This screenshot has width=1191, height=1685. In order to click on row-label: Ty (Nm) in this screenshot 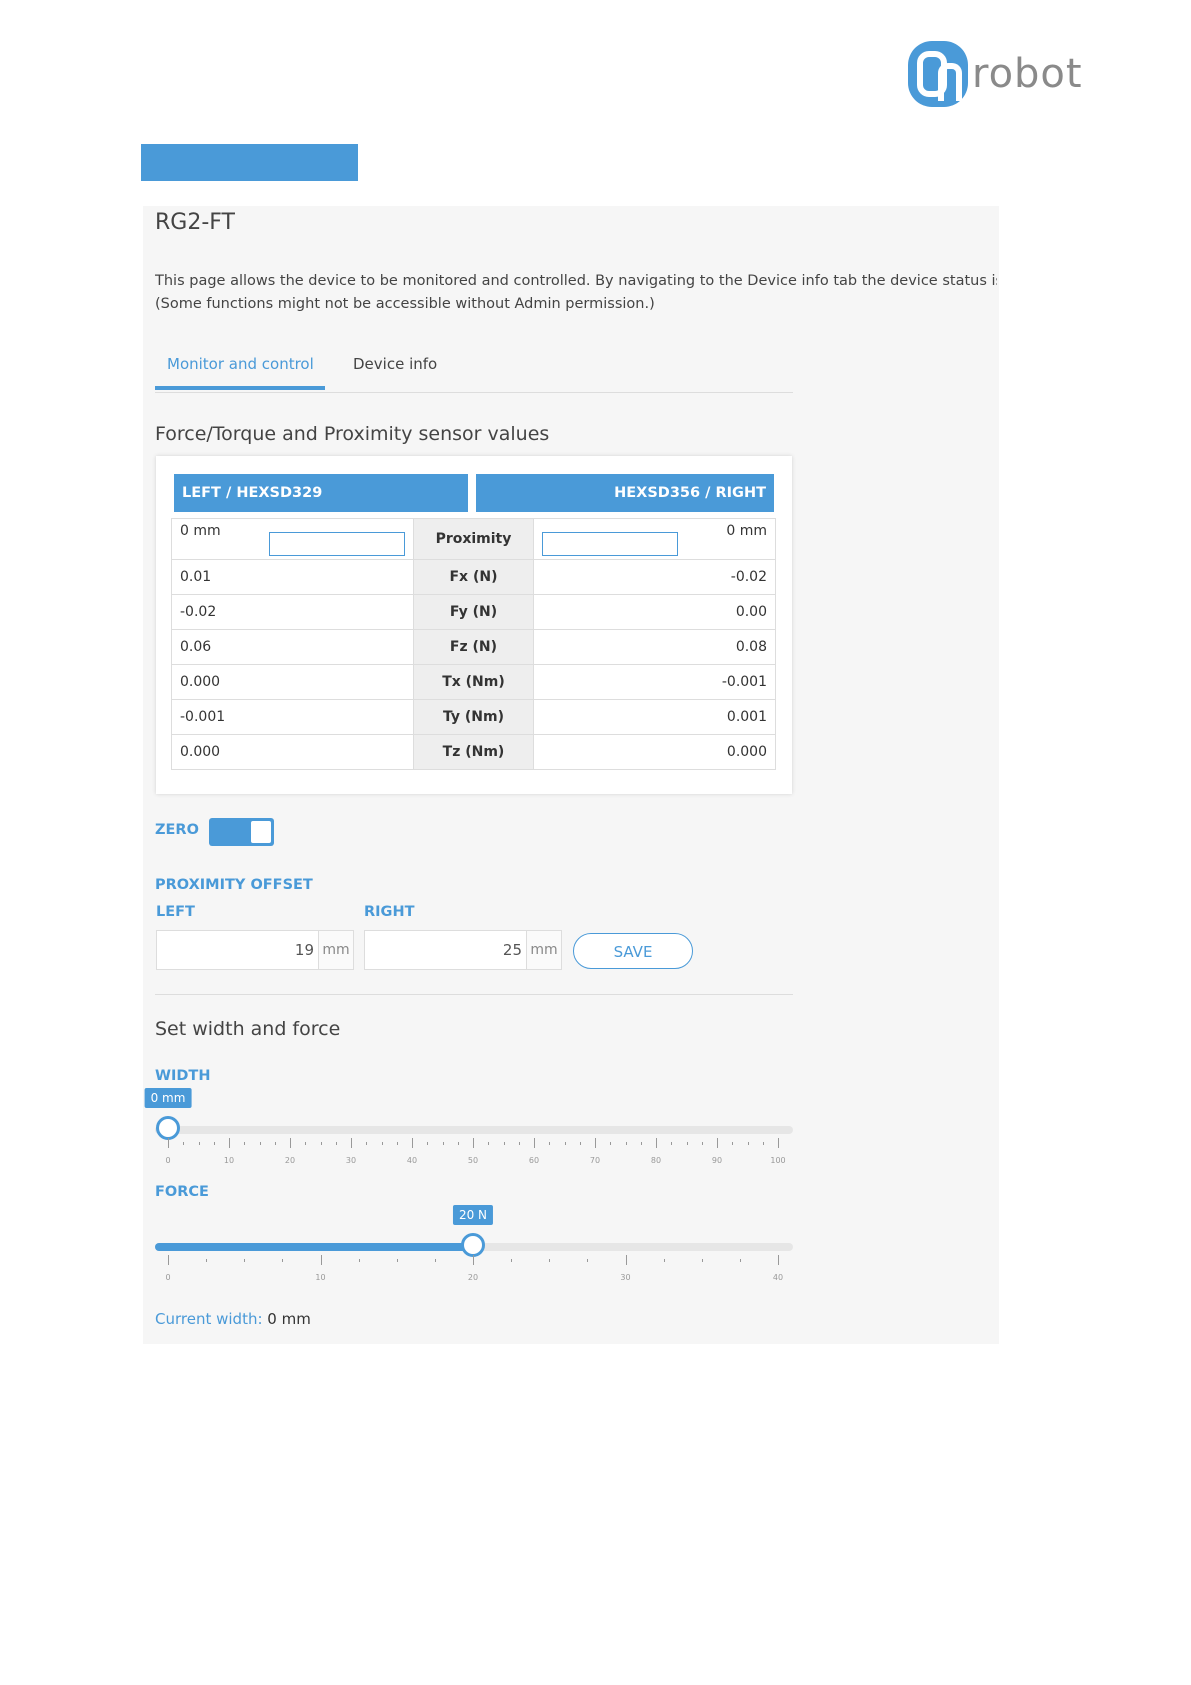, I will do `click(473, 717)`.